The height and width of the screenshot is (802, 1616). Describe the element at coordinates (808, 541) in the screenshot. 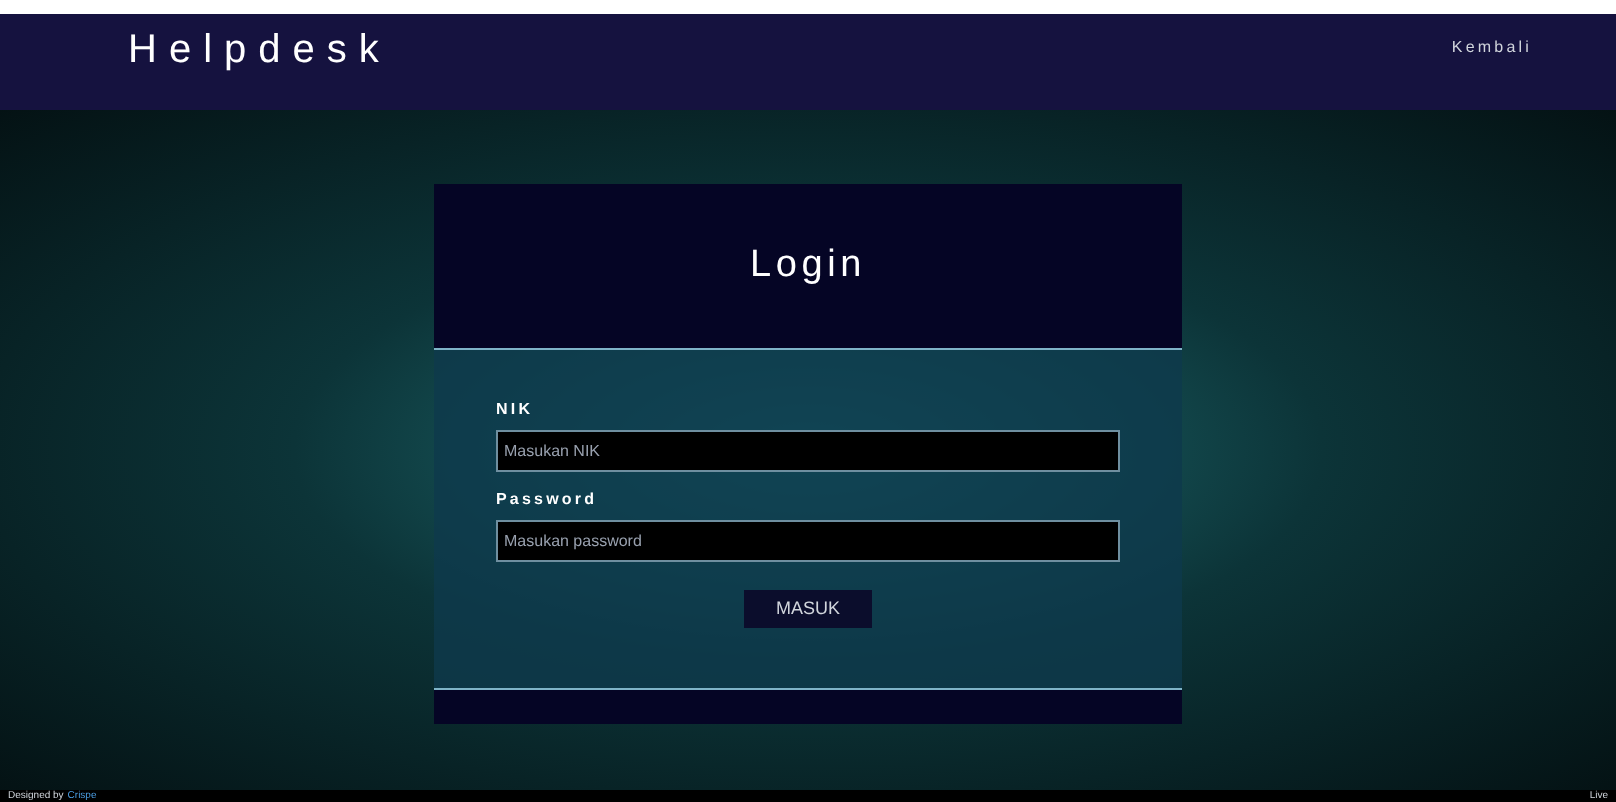

I see `input-field: Masukan password` at that location.